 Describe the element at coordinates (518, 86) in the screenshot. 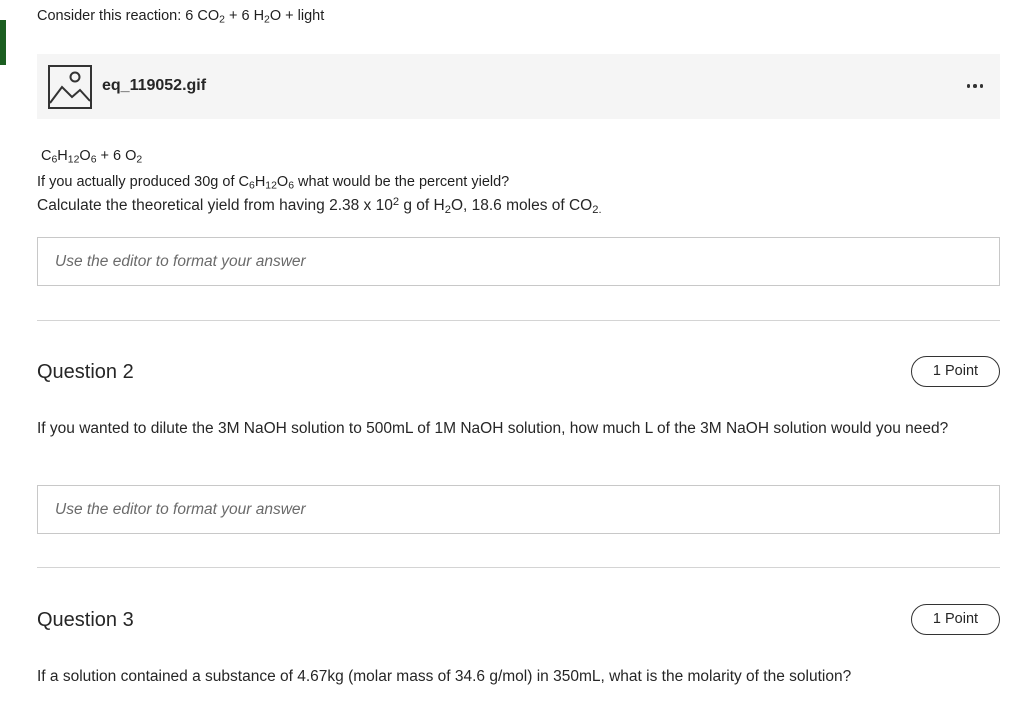

I see `attachment-card: eq_119052.gif` at that location.